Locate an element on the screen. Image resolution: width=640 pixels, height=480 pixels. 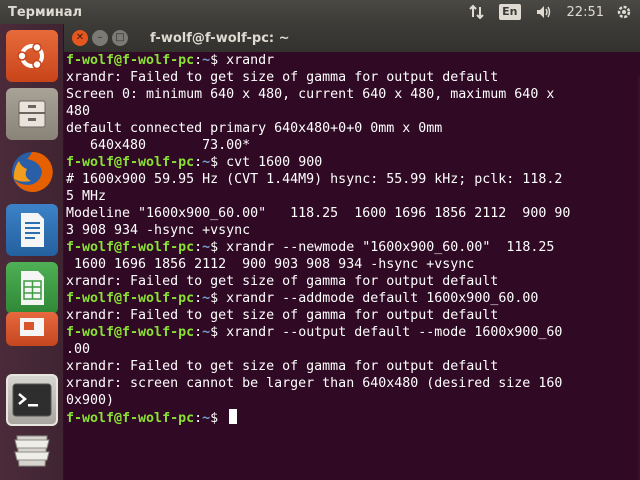
text-cursor is located at coordinates (233, 416).